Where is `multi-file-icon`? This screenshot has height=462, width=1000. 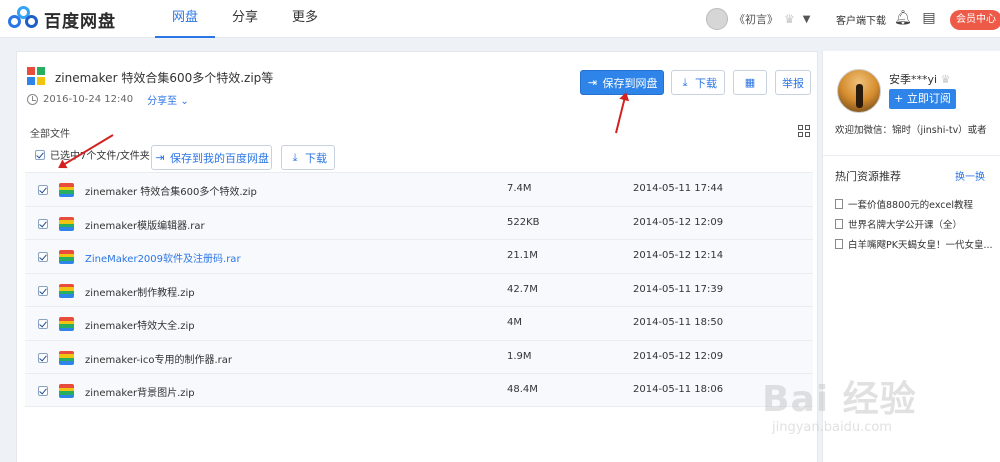 multi-file-icon is located at coordinates (36, 76).